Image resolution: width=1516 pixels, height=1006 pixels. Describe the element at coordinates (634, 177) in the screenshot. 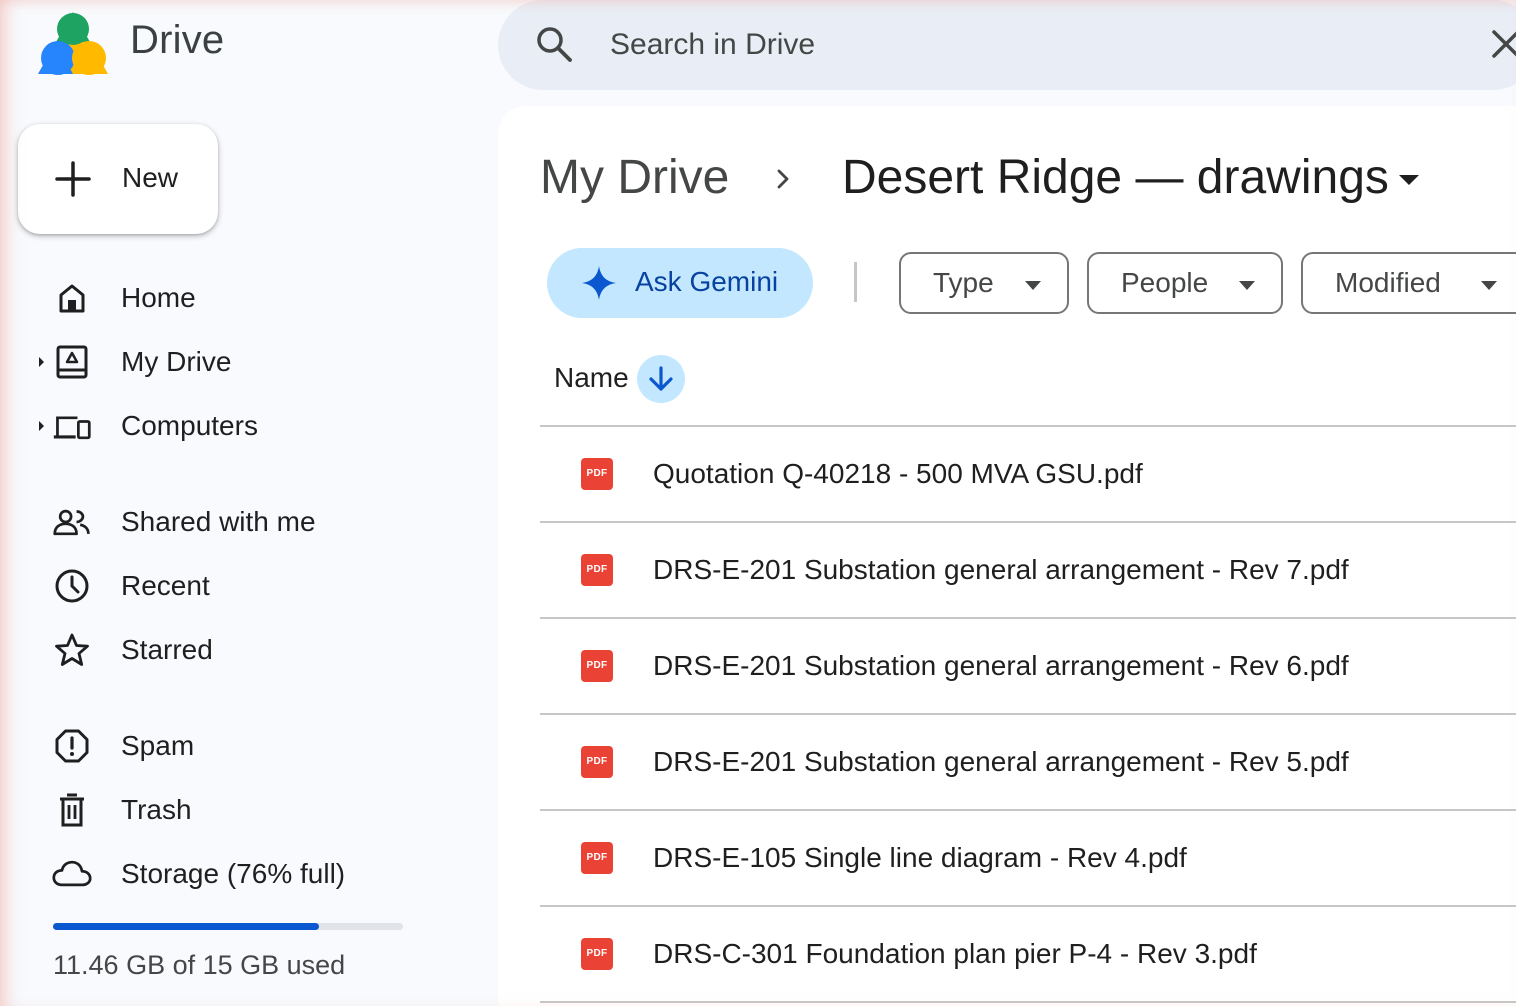

I see `breadcrumb-root: My Drive` at that location.